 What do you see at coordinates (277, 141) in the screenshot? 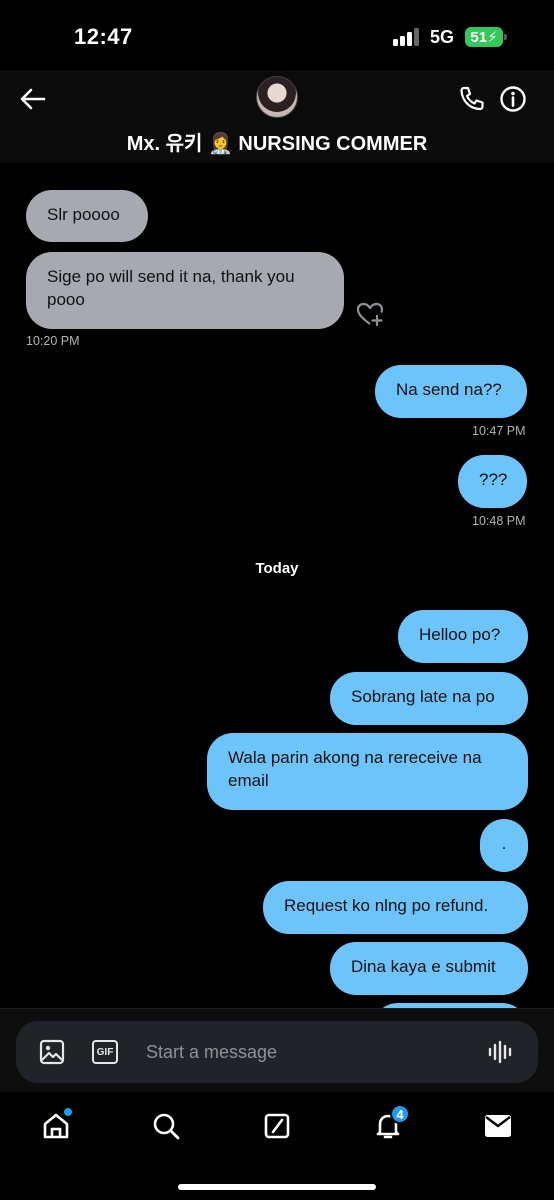
I see `contact-name: Mx. 유키 👩‍⚕️ NURSING COMMER` at bounding box center [277, 141].